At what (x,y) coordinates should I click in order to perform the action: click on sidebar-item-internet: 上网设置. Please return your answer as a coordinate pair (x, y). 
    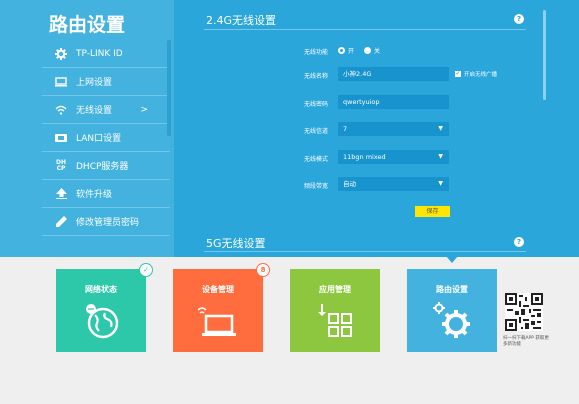
    Looking at the image, I should click on (106, 82).